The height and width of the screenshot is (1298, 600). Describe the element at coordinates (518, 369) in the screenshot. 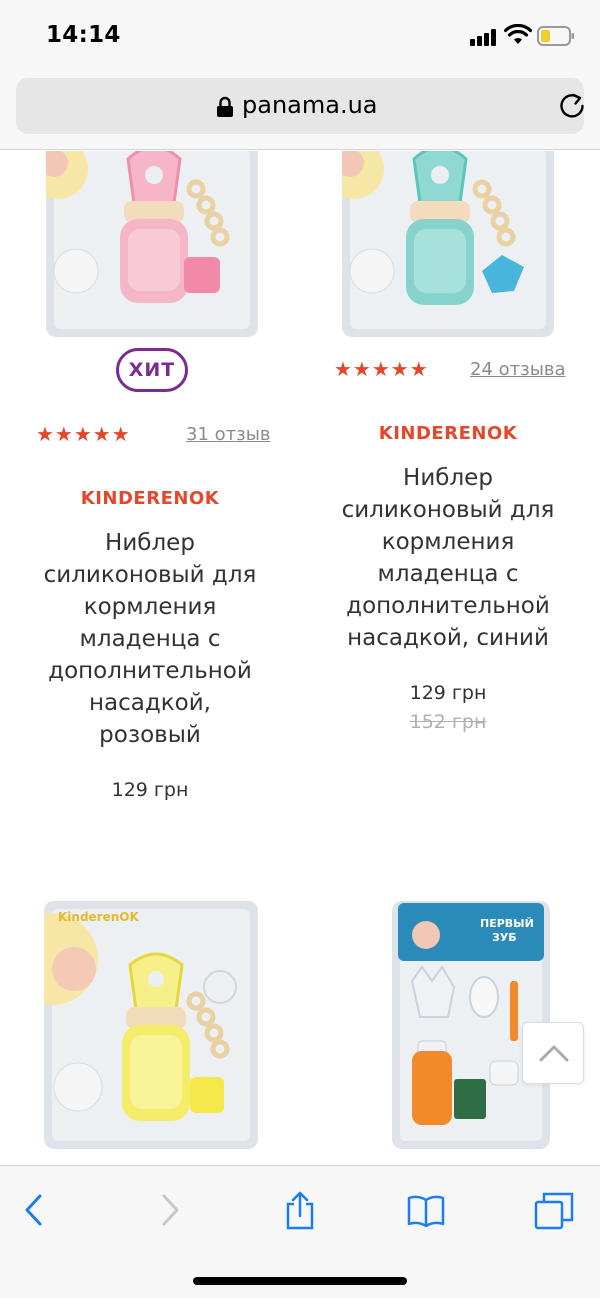

I see `reviews-link: 24 отзыва` at that location.